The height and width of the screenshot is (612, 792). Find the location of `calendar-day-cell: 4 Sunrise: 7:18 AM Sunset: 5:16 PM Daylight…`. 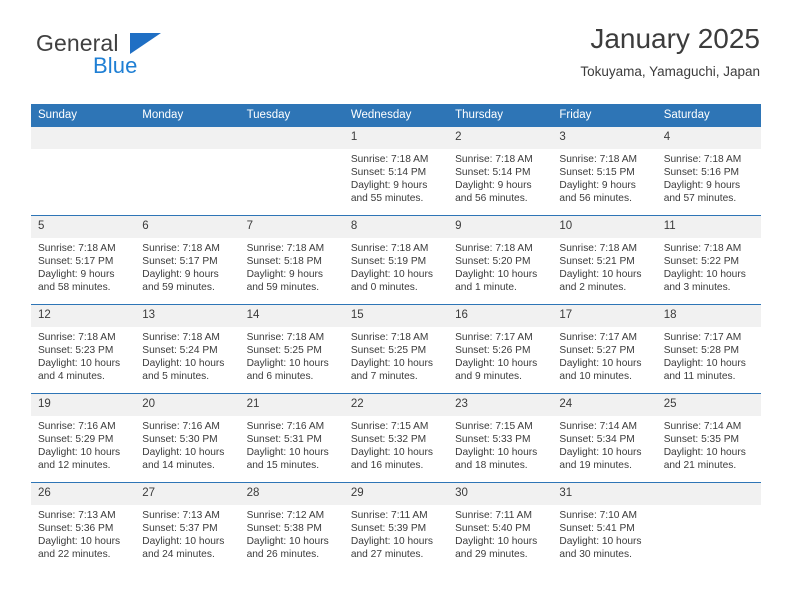

calendar-day-cell: 4 Sunrise: 7:18 AM Sunset: 5:16 PM Daylight… is located at coordinates (708, 171).